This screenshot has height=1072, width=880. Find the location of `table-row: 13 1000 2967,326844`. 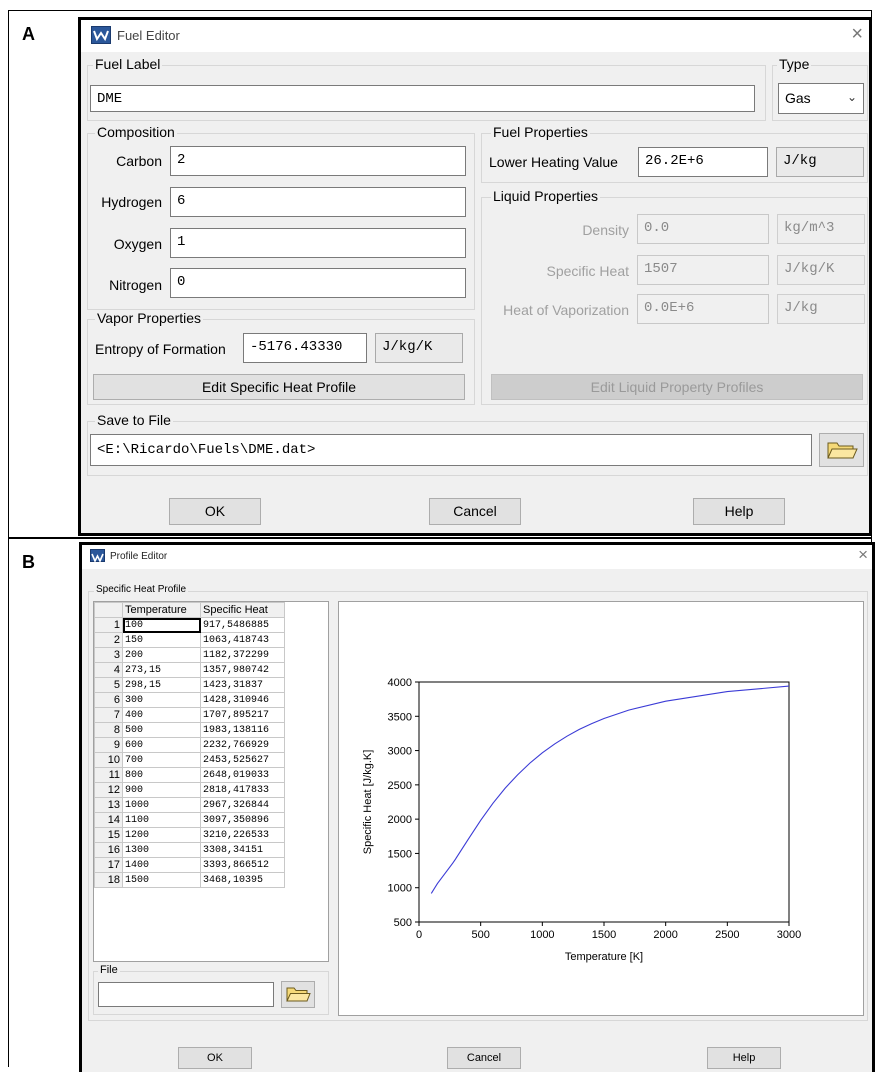

table-row: 13 1000 2967,326844 is located at coordinates (189, 805).